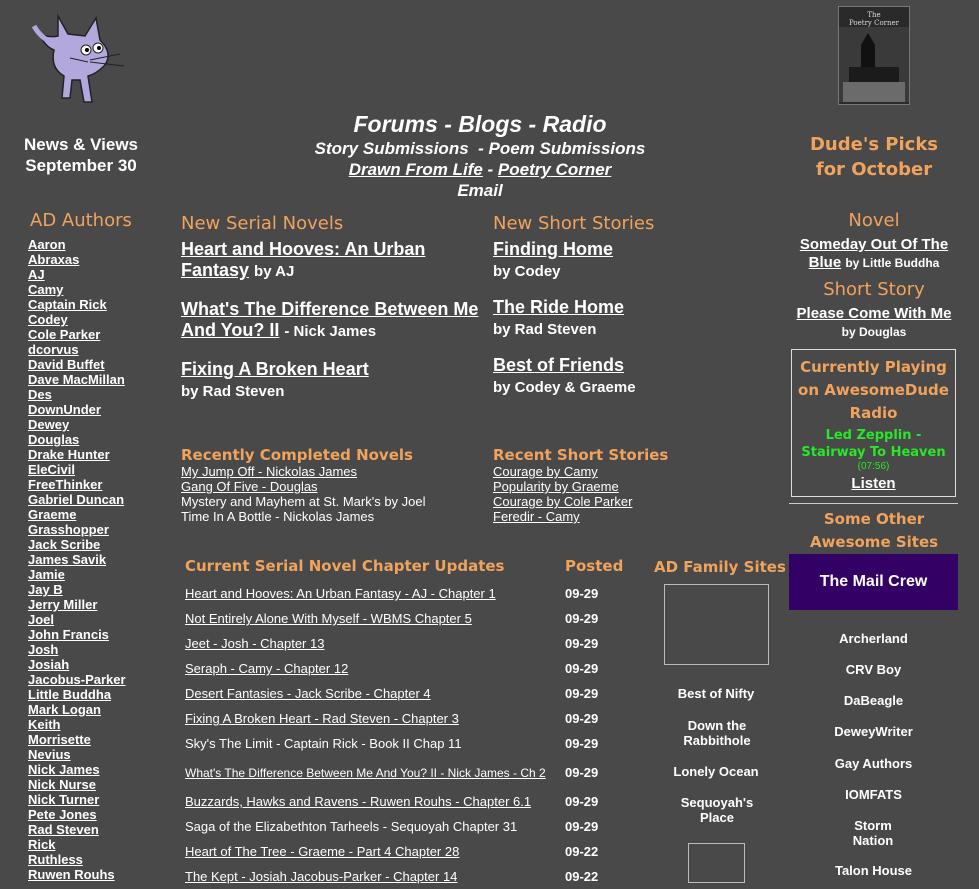 Image resolution: width=979 pixels, height=889 pixels. Describe the element at coordinates (873, 833) in the screenshot. I see `other-site-link: Storm Nation` at that location.